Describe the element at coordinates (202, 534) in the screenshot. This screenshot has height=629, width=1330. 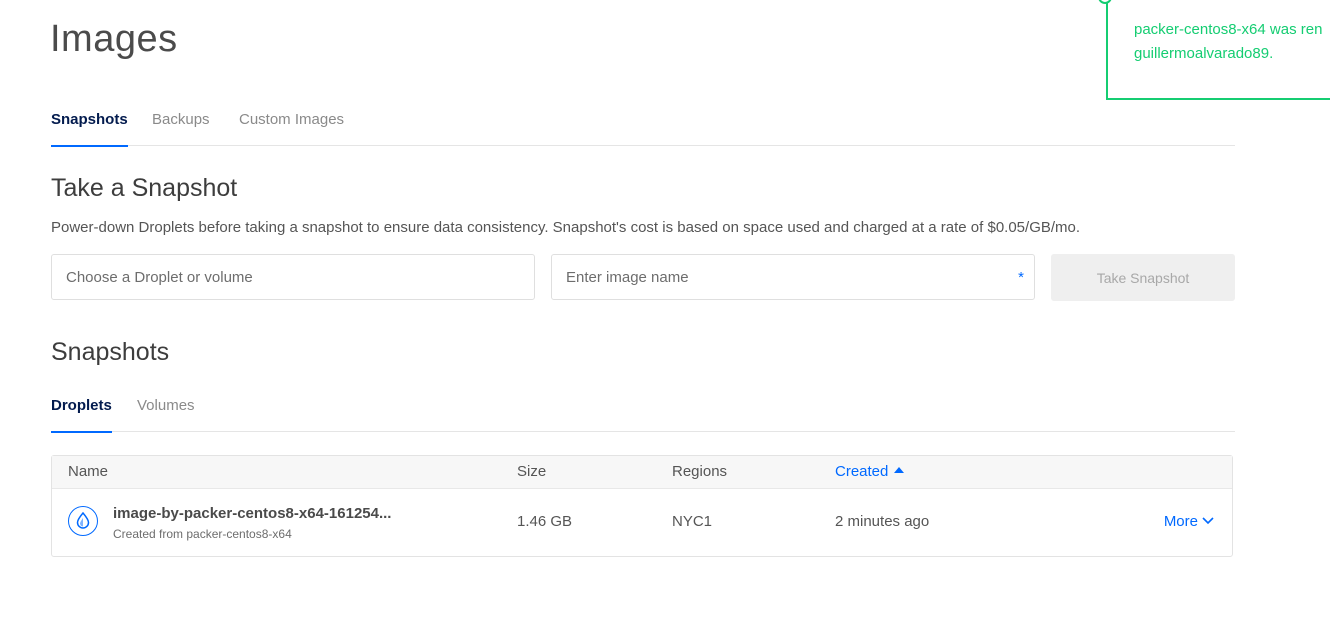
I see `snapshot-source: Created from packer-centos8-x64` at that location.